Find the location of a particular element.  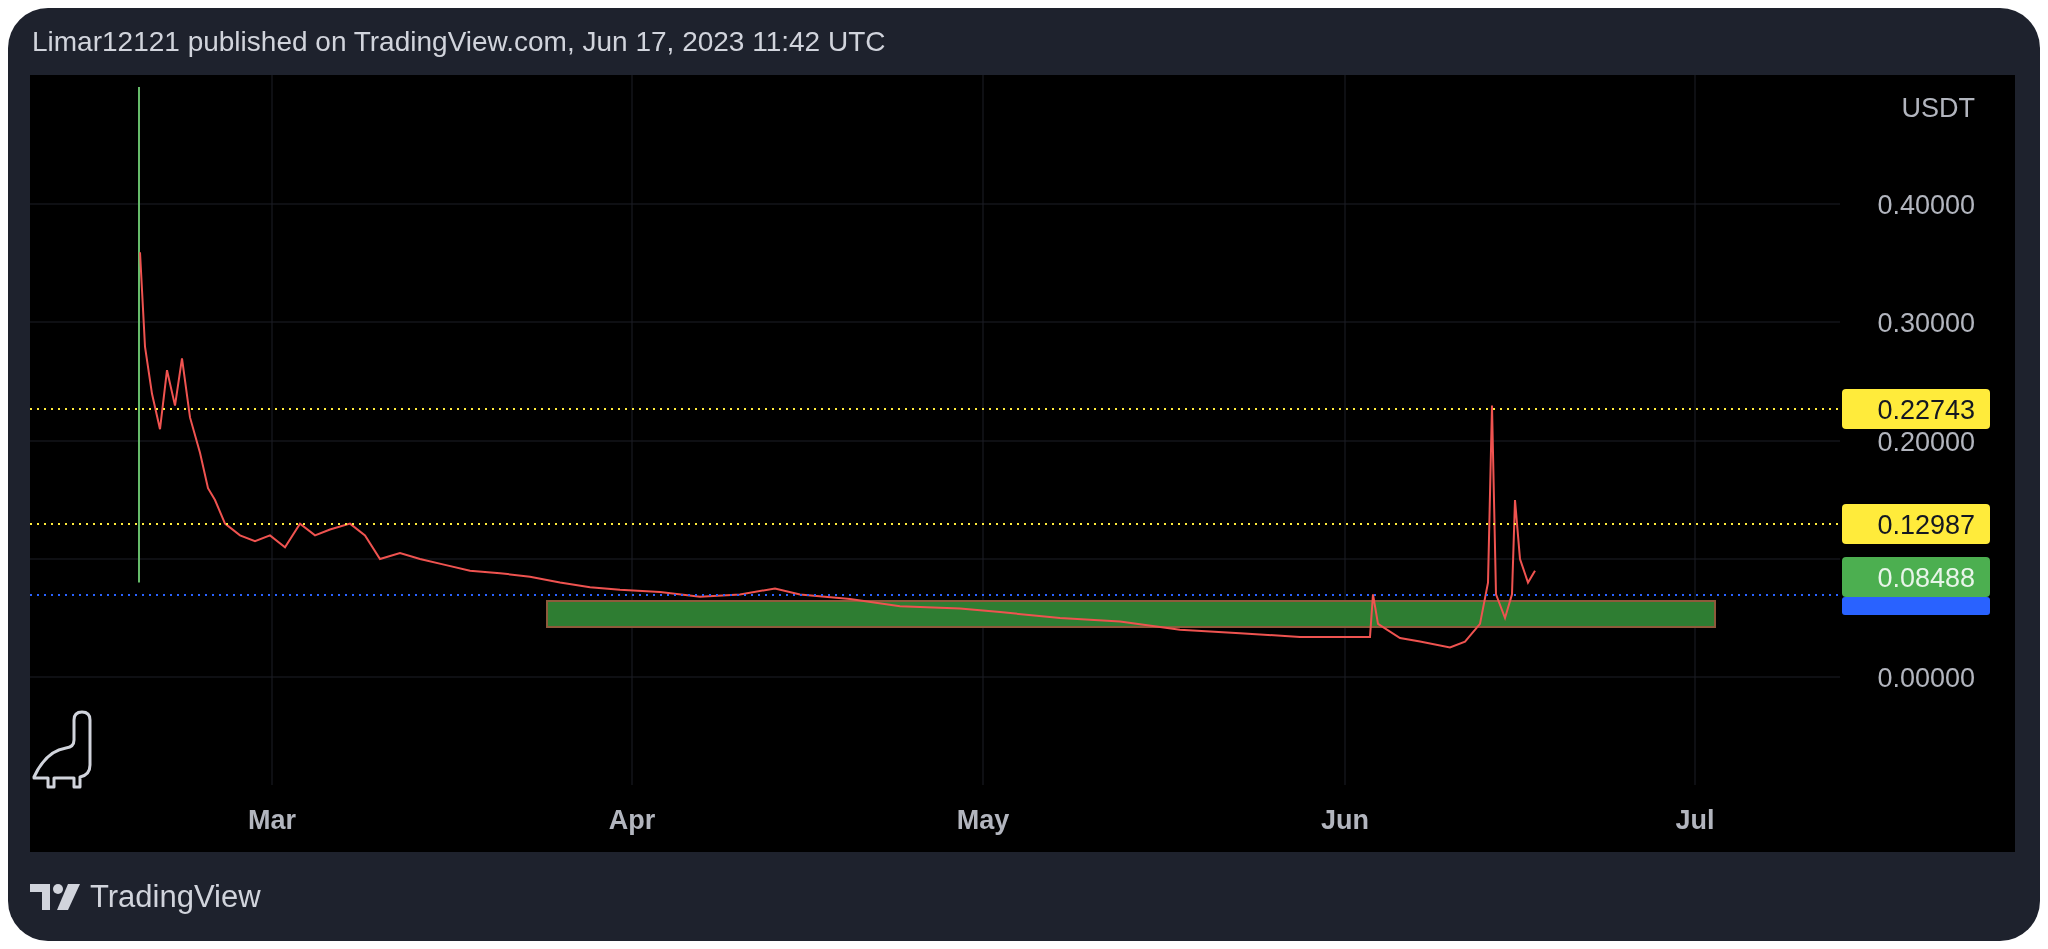

price-axis-label: 0.30000 is located at coordinates (1926, 323).